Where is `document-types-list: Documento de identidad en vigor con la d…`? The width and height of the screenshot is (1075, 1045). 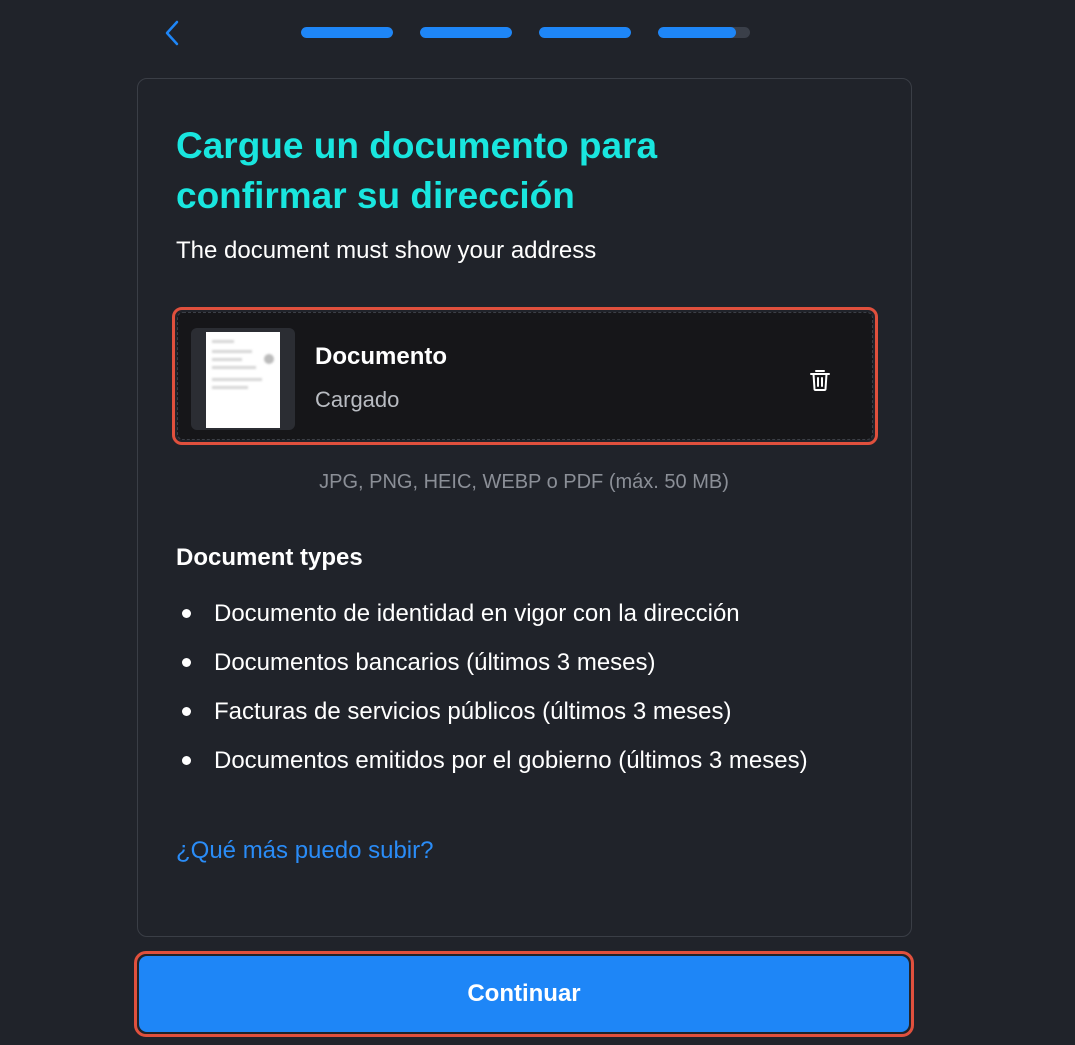
document-types-list: Documento de identidad en vigor con la d… is located at coordinates (496, 692).